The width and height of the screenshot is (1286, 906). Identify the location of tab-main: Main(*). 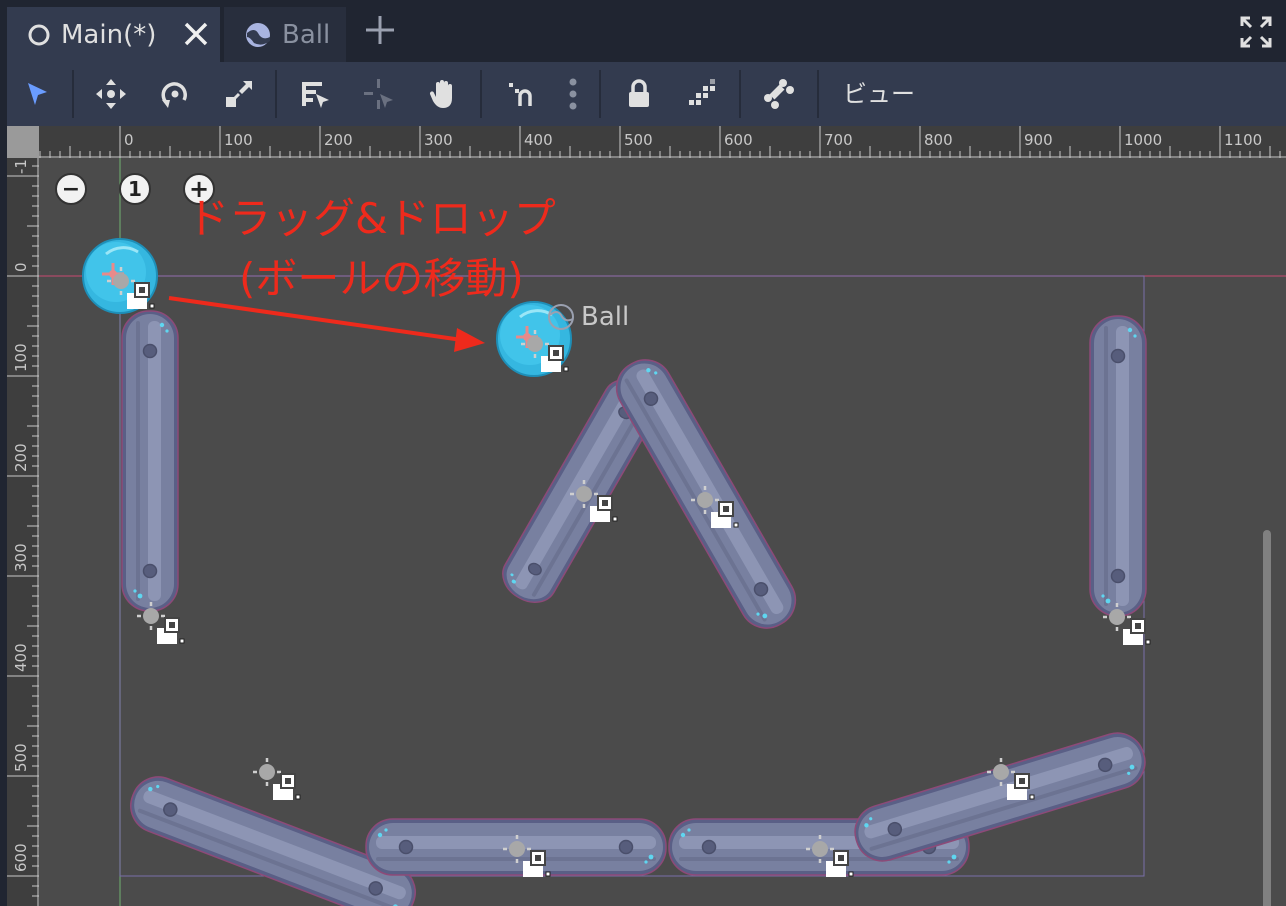
(113, 34).